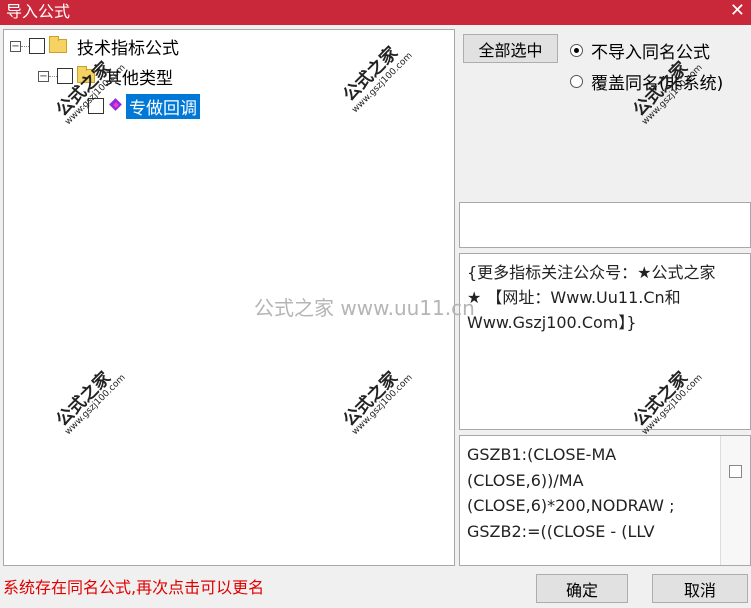 This screenshot has height=608, width=751. I want to click on window-title: 导入公式, so click(38, 11).